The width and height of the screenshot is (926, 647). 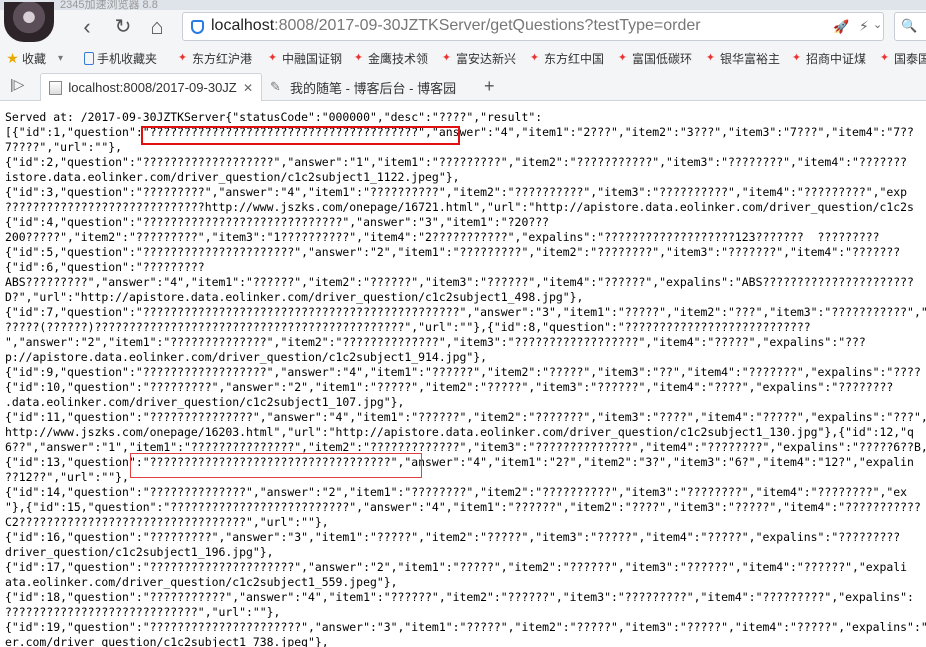 What do you see at coordinates (910, 58) in the screenshot?
I see `bookmark-label: 国泰国` at bounding box center [910, 58].